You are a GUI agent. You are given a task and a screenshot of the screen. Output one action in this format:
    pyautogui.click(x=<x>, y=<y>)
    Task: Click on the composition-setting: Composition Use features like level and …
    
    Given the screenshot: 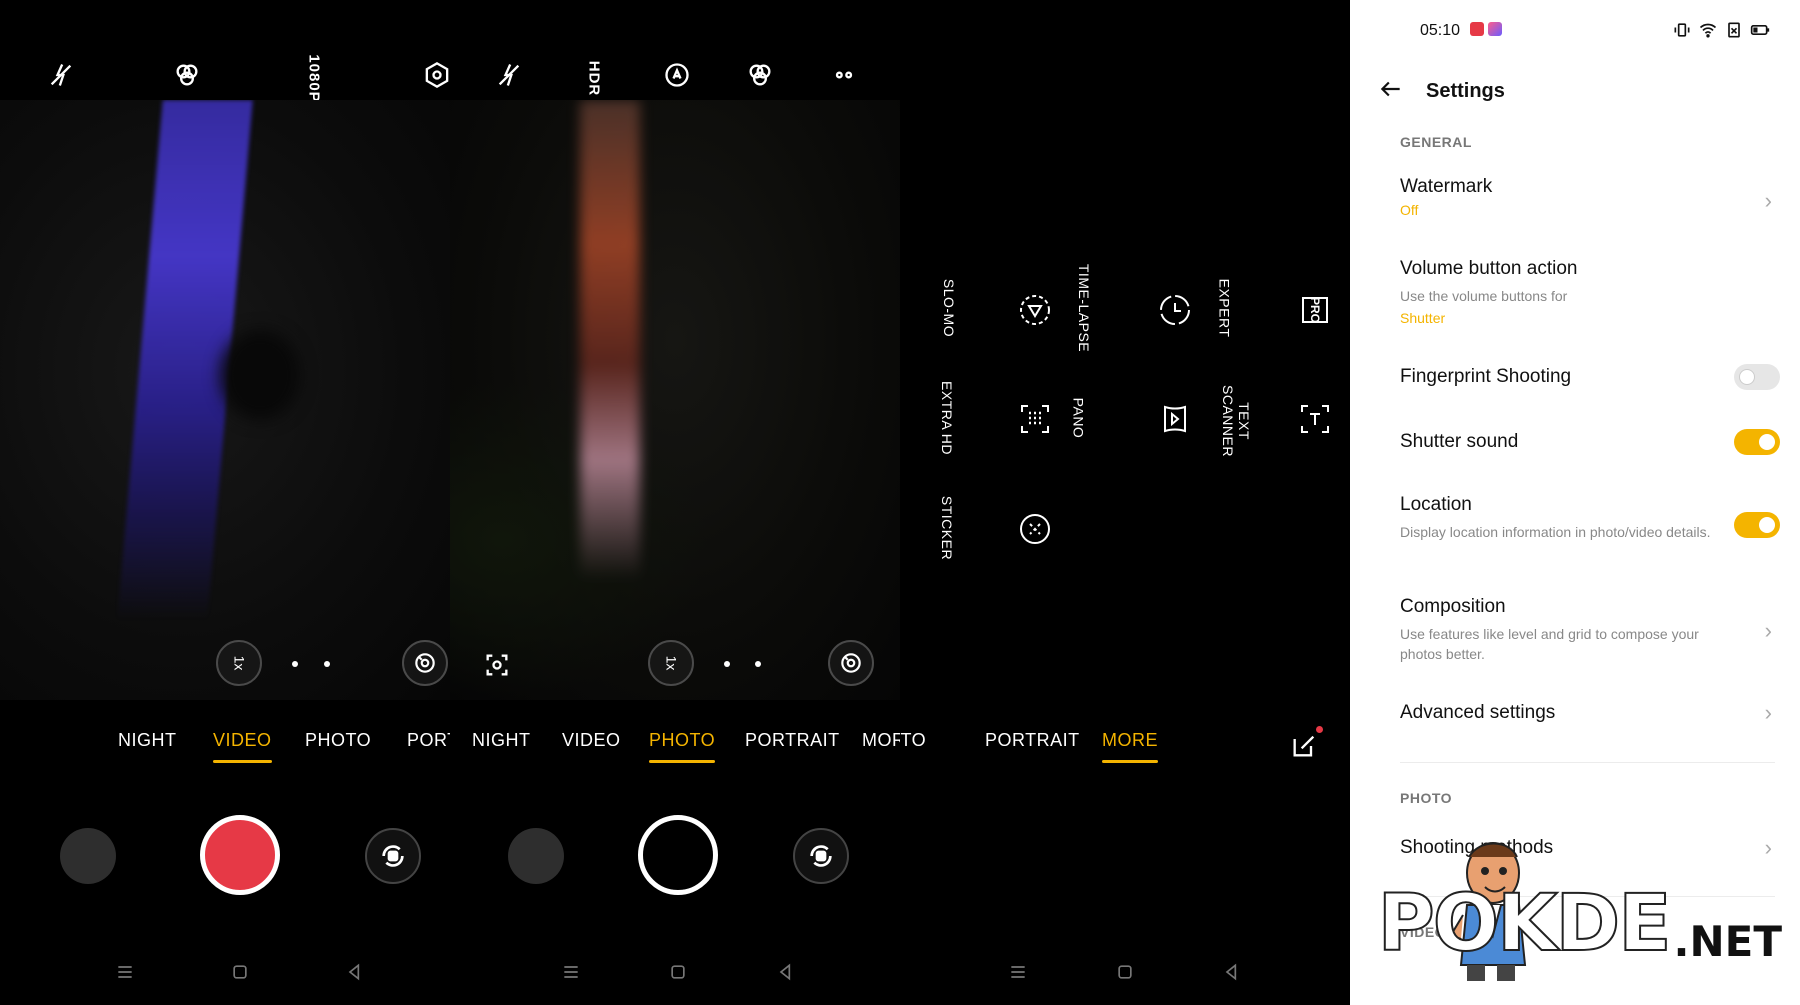 What is the action you would take?
    pyautogui.click(x=1590, y=630)
    